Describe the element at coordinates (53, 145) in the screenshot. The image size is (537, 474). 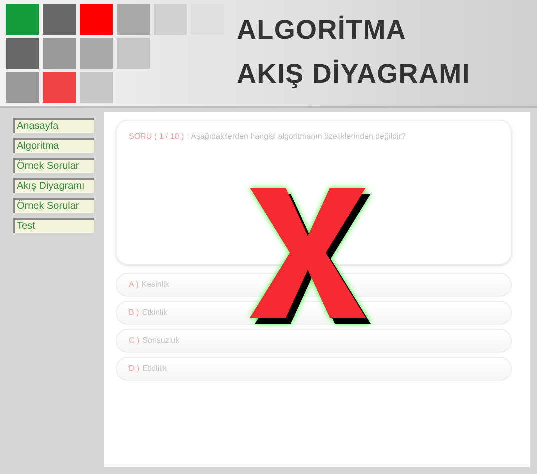
I see `nav-link: Algoritma` at that location.